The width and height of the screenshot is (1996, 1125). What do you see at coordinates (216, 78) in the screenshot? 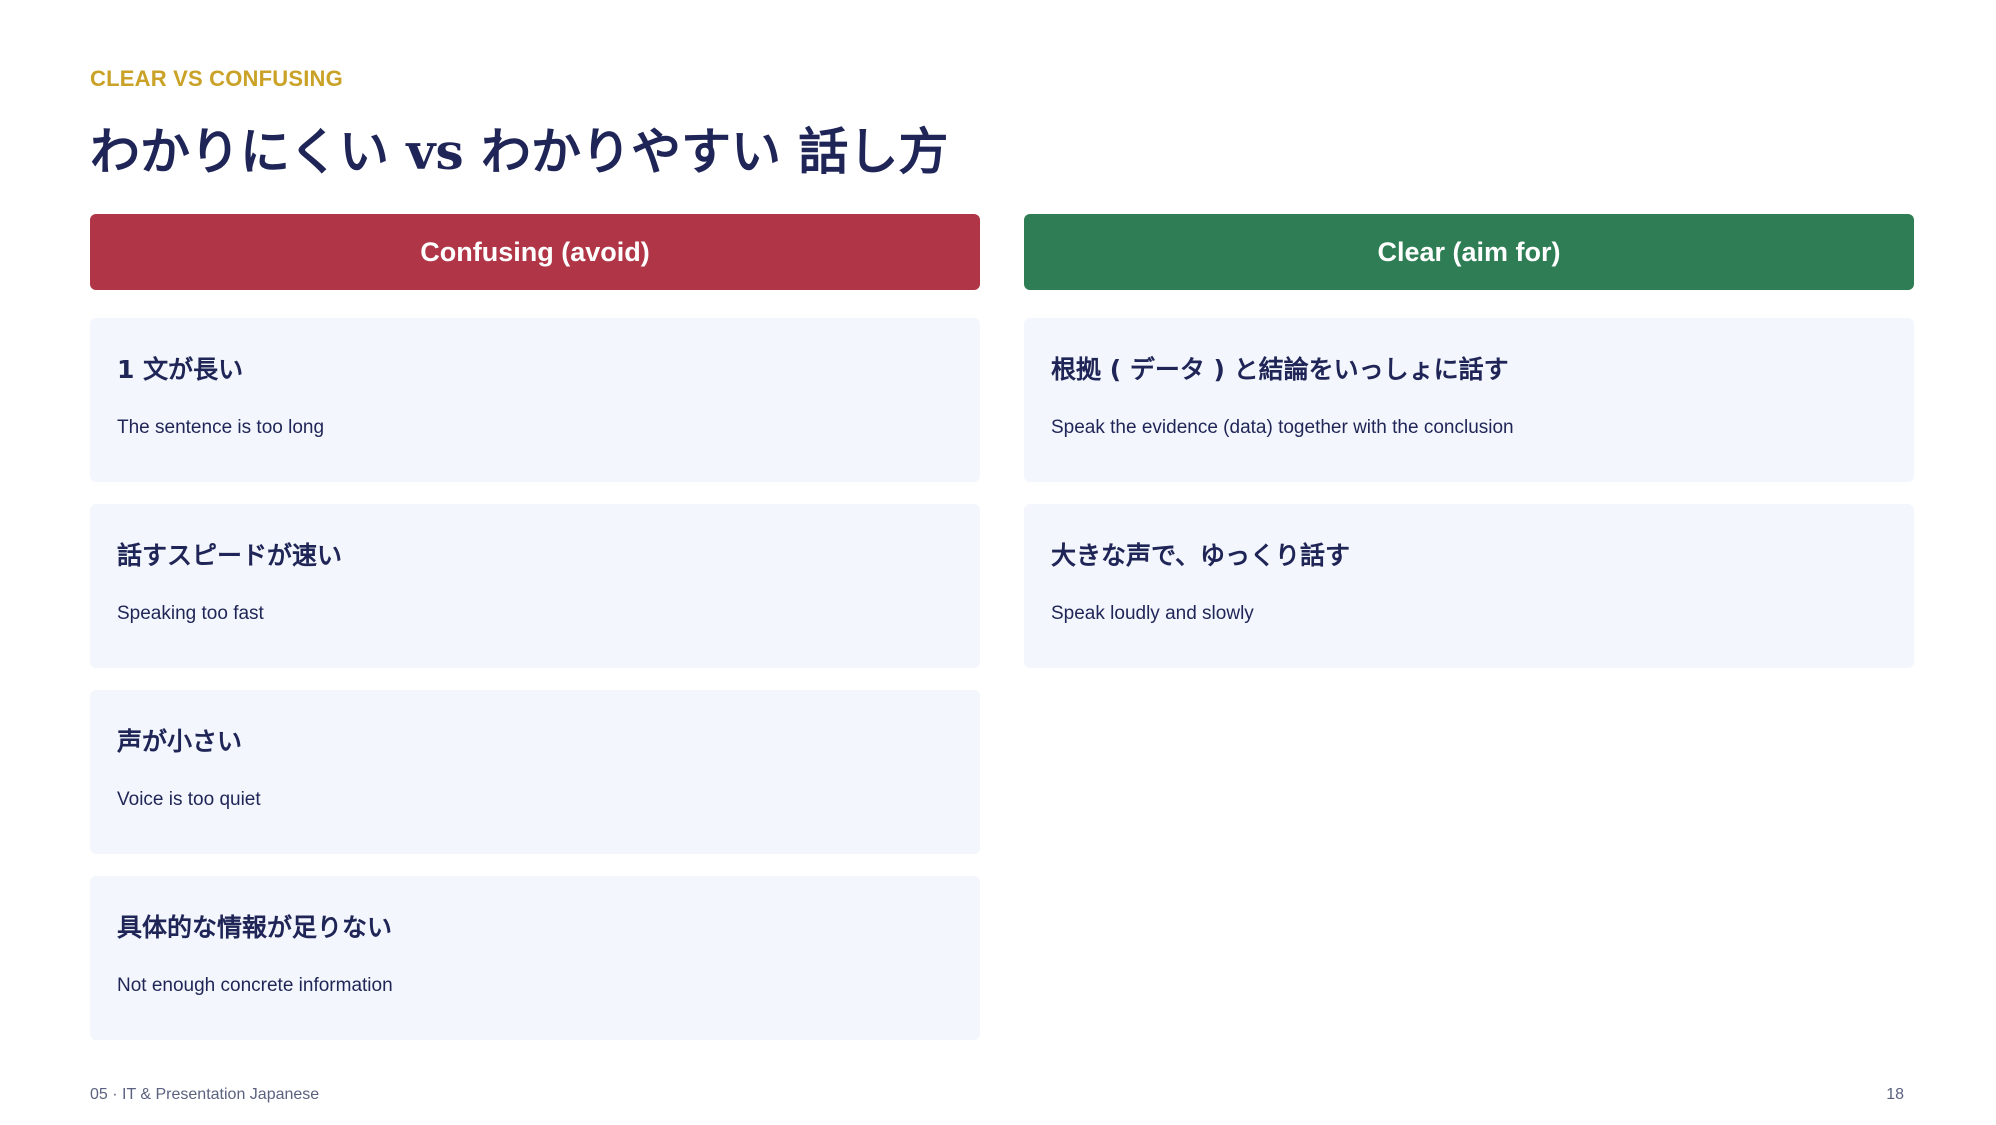
I see `section-eyebrow: CLEAR VS CONFUSING` at bounding box center [216, 78].